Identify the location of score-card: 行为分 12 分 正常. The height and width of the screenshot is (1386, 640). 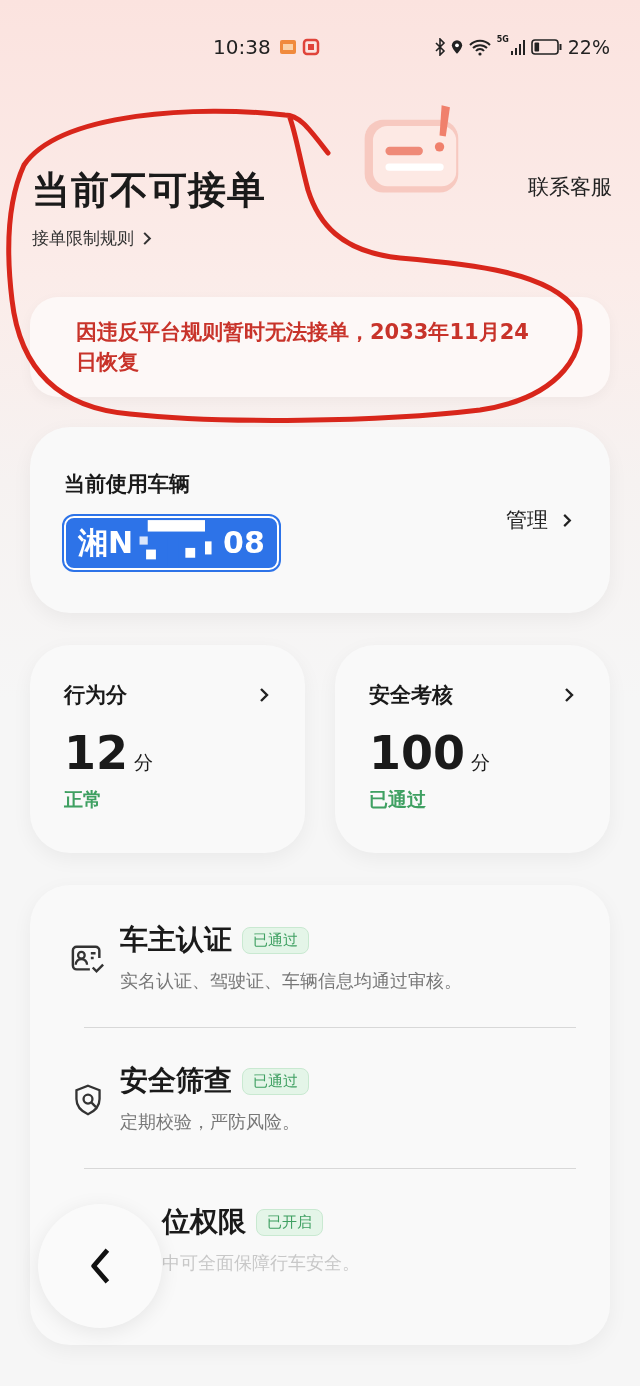
(167, 749).